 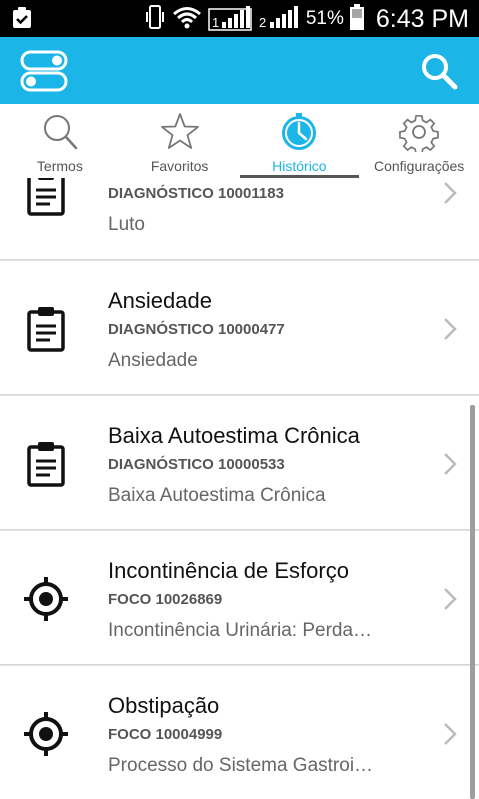 What do you see at coordinates (180, 132) in the screenshot?
I see `star-icon` at bounding box center [180, 132].